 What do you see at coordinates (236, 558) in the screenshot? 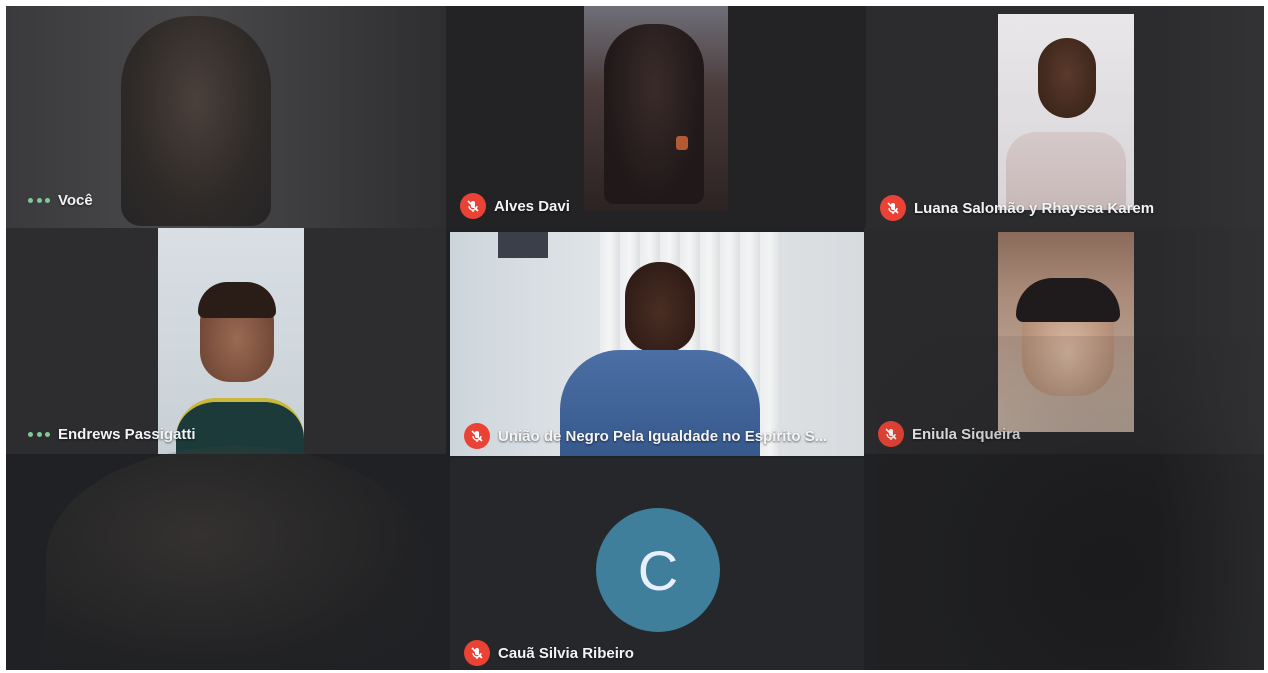
I see `screen-reflection` at bounding box center [236, 558].